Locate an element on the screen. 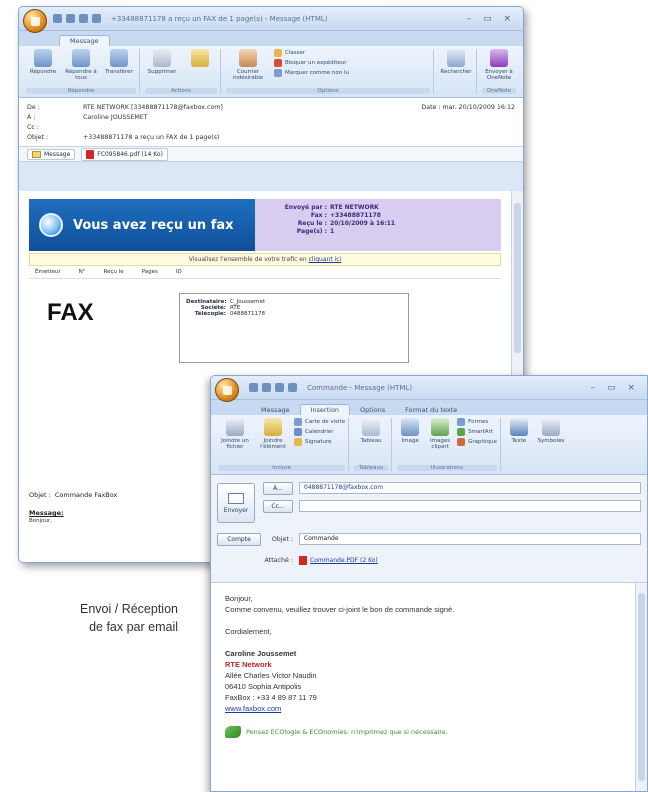 Image resolution: width=648 pixels, height=792 pixels. greeting: Bonjour, is located at coordinates (239, 598).